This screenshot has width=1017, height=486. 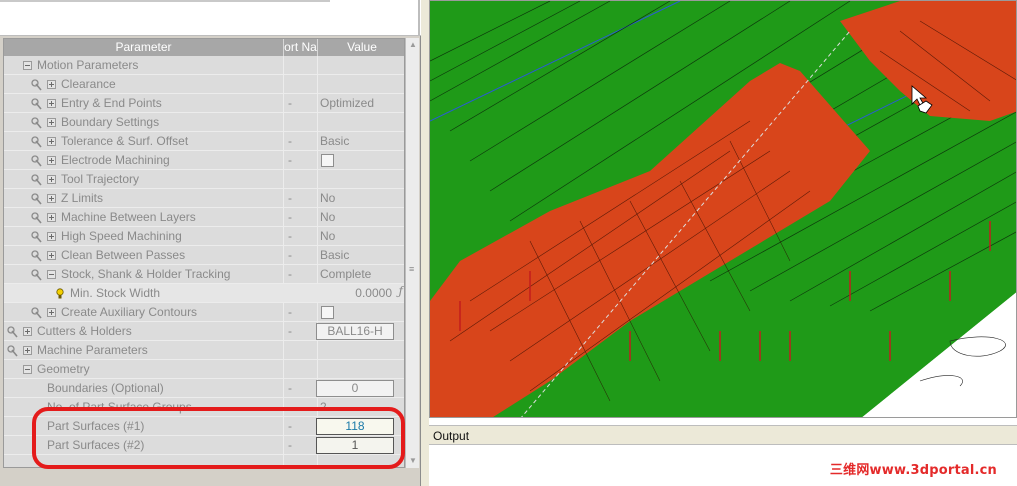 What do you see at coordinates (360, 274) in the screenshot?
I see `row-value: Complete` at bounding box center [360, 274].